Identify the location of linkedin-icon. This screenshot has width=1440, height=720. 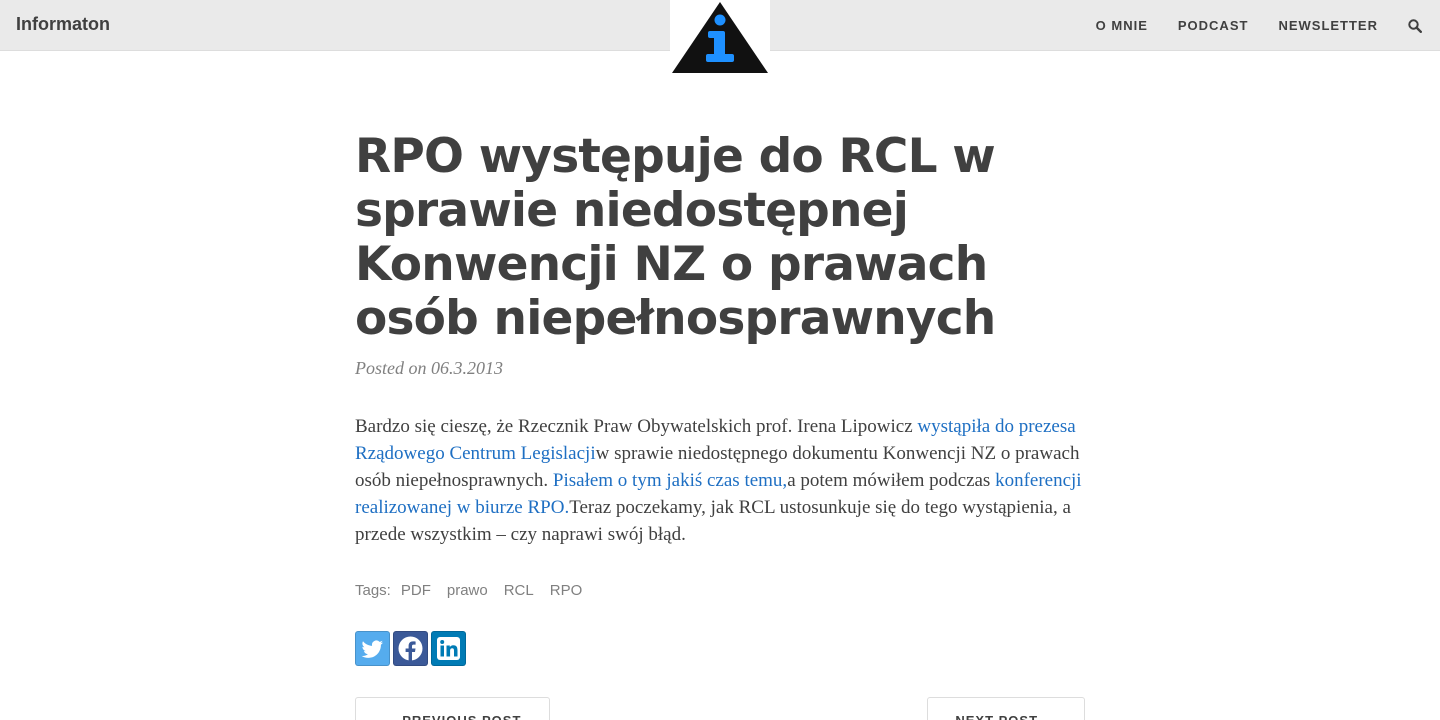
(448, 648).